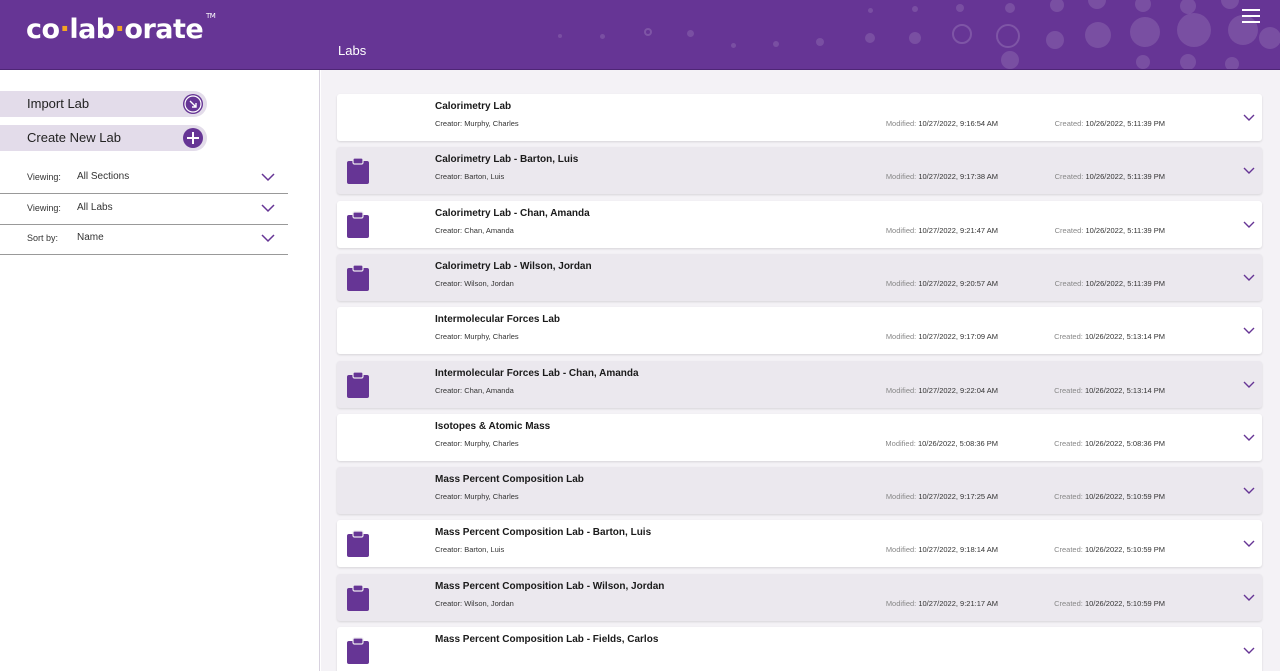  Describe the element at coordinates (484, 550) in the screenshot. I see `creator-value: Barton, Luis` at that location.